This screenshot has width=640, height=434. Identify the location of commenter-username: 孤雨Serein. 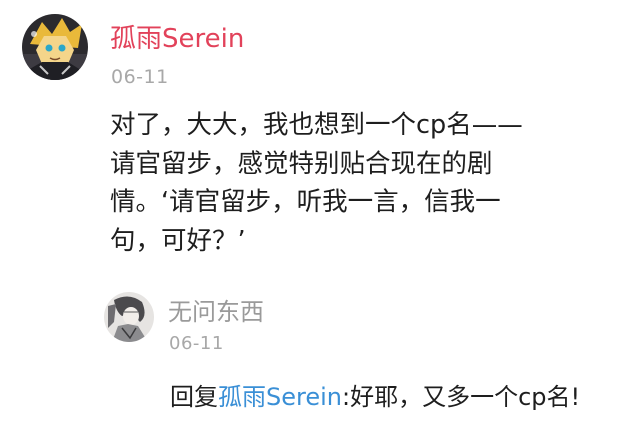
(177, 39).